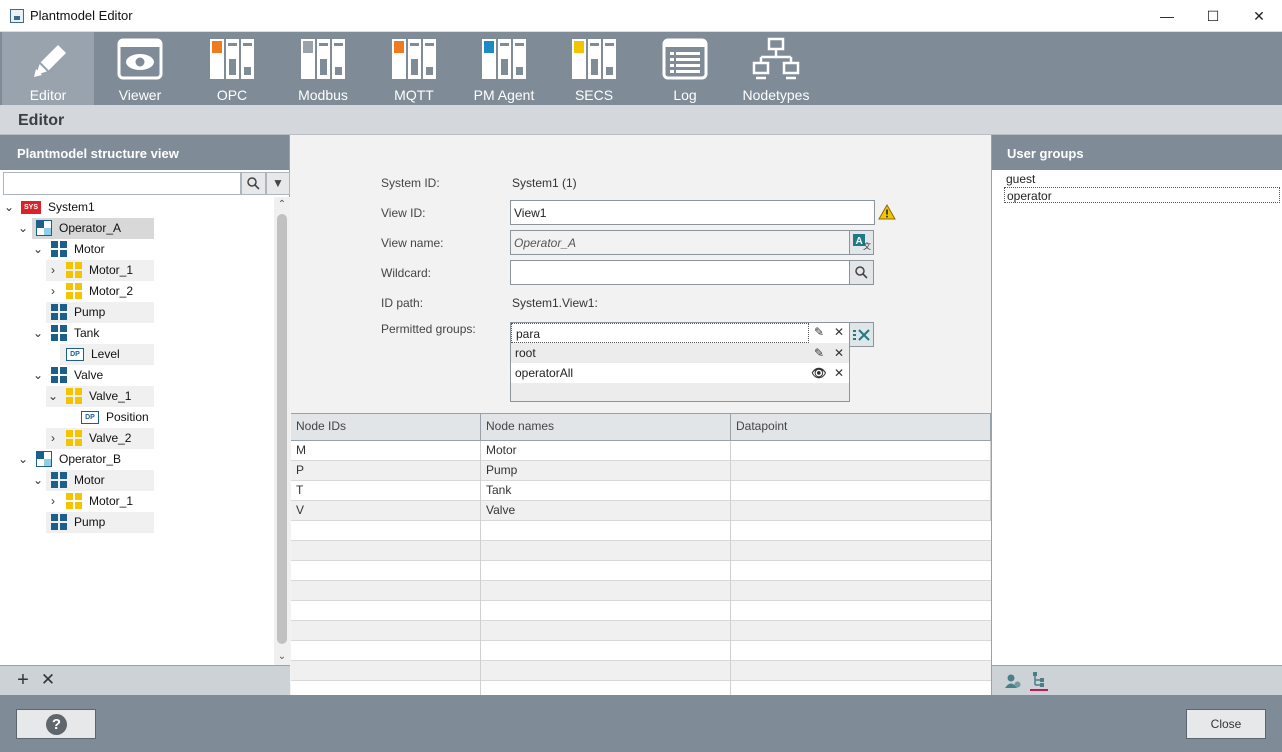  I want to click on group-row-empty, so click(680, 392).